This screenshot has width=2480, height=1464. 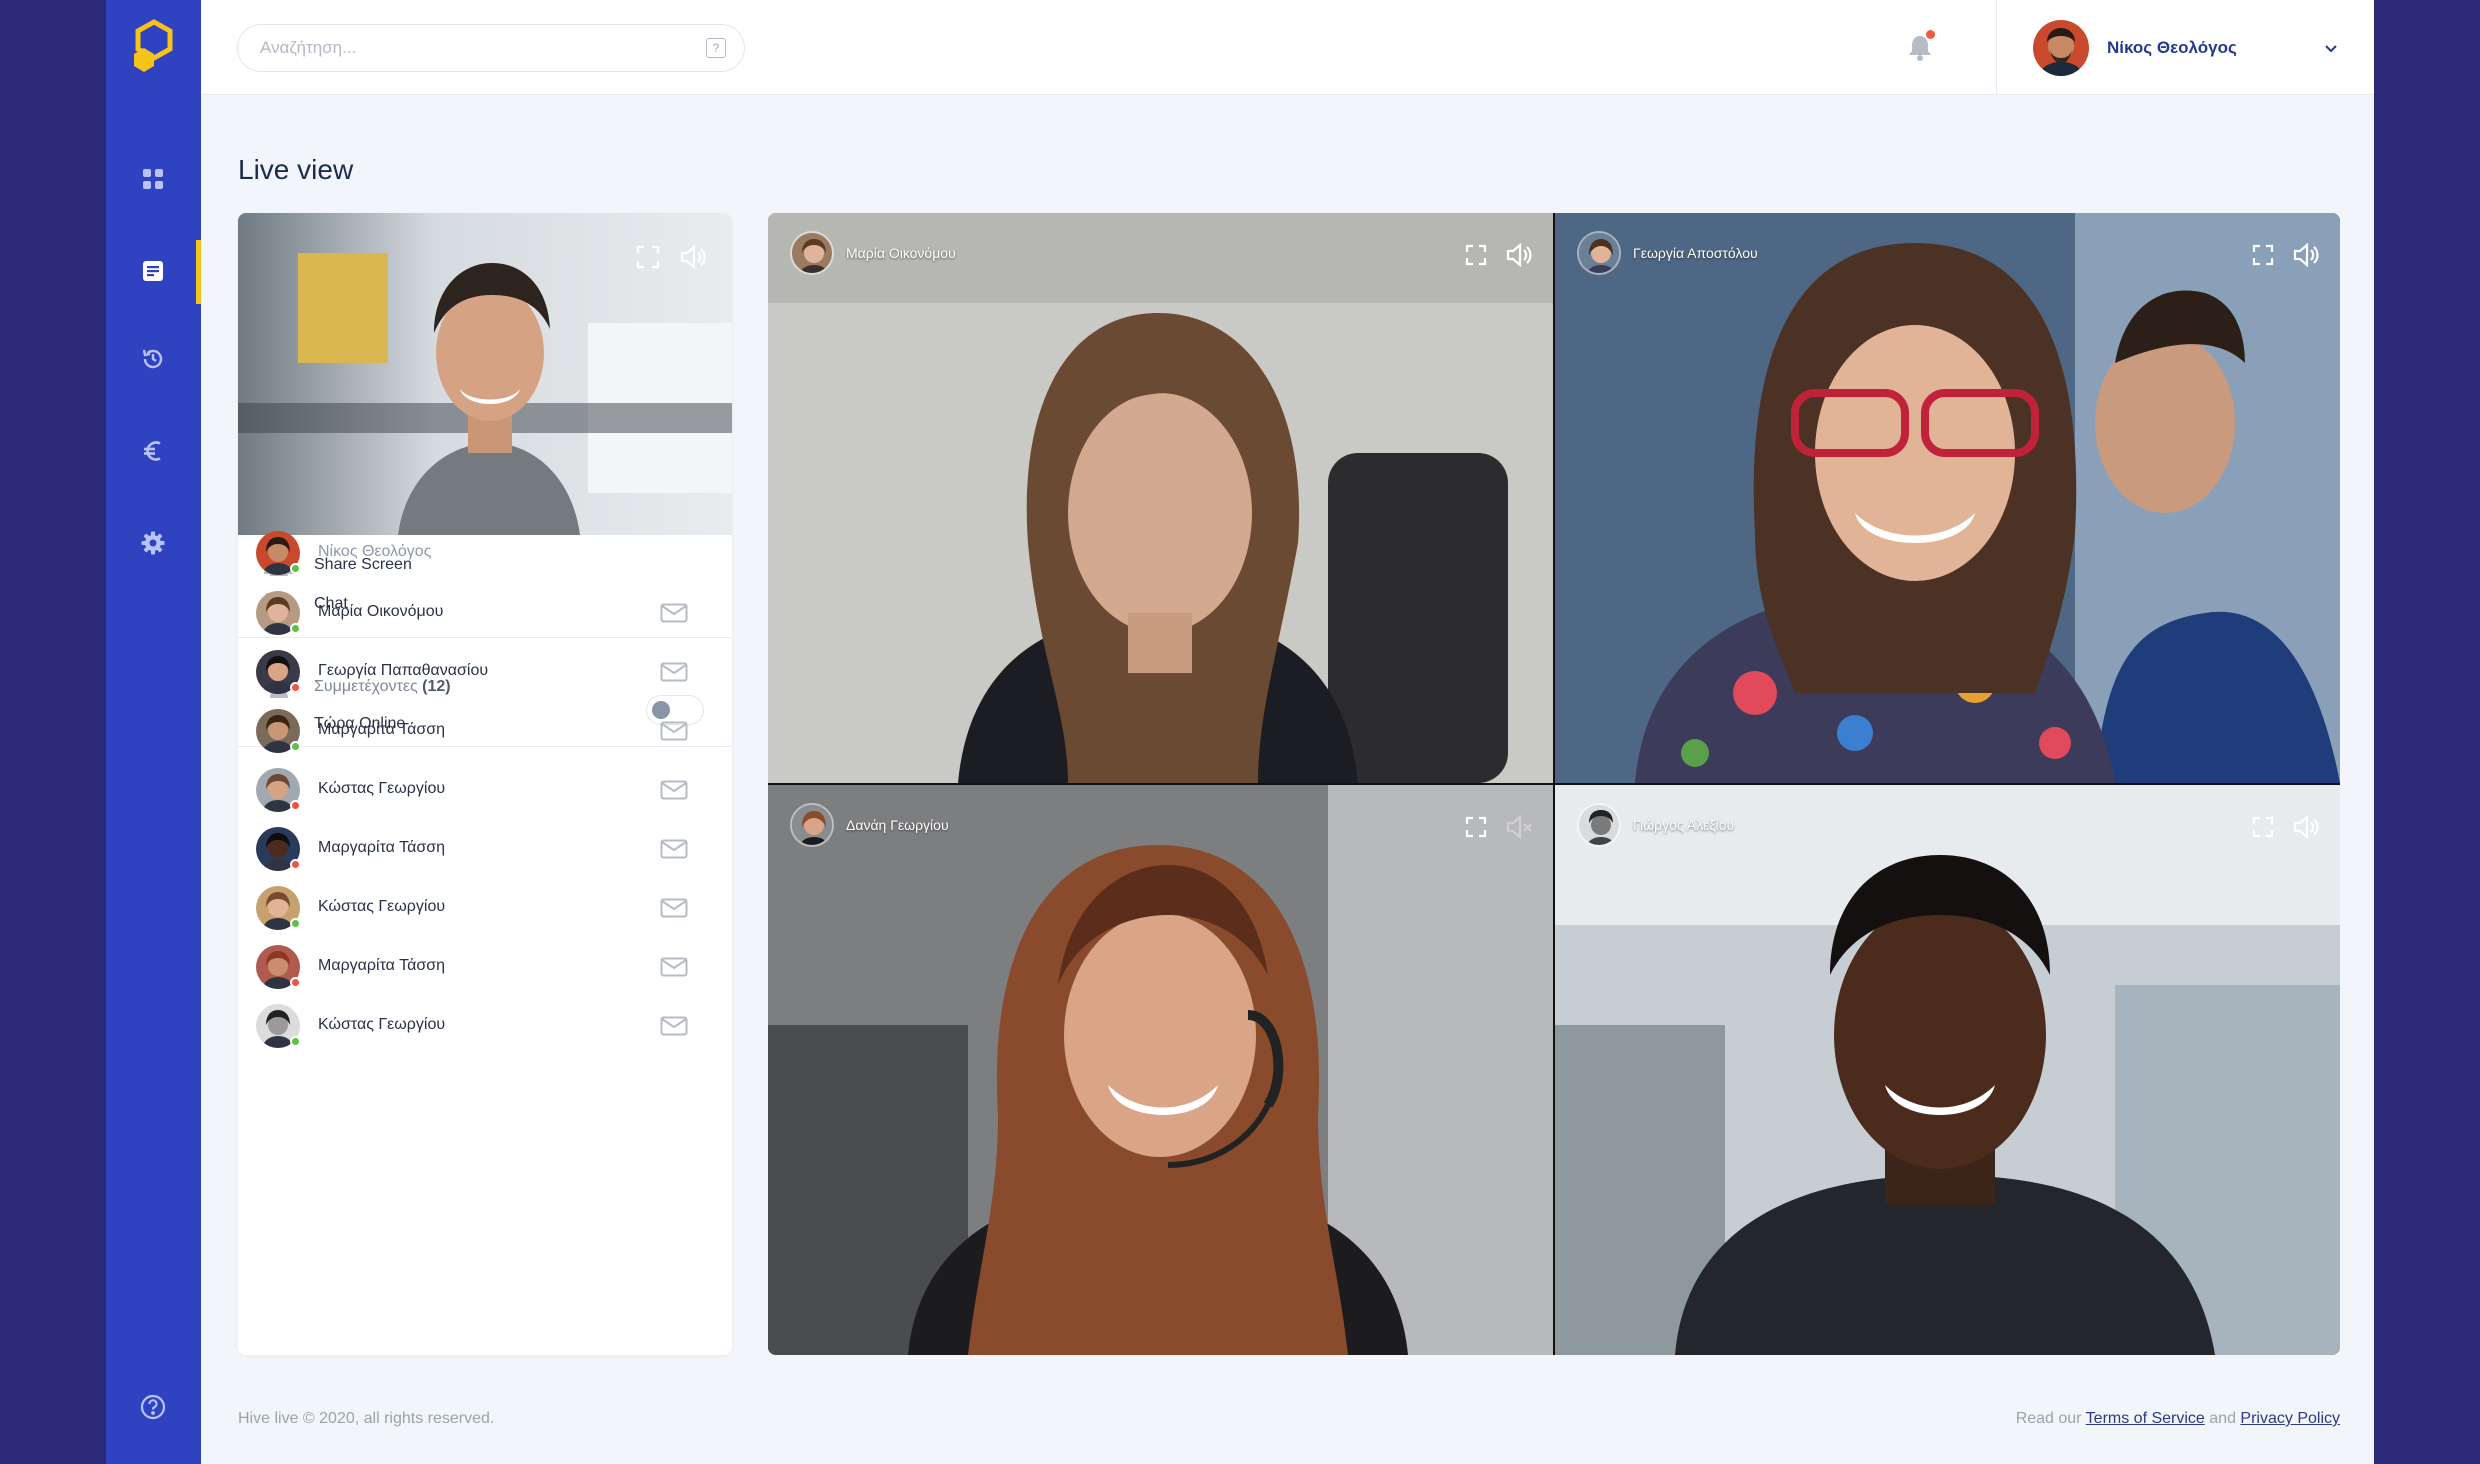 I want to click on notification-dot, so click(x=1930, y=34).